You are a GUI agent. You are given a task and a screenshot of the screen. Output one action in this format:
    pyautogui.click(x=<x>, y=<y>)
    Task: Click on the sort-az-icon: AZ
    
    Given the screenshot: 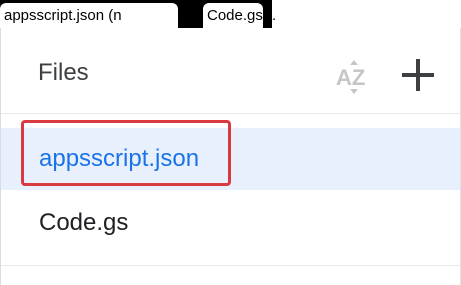 What is the action you would take?
    pyautogui.click(x=354, y=77)
    